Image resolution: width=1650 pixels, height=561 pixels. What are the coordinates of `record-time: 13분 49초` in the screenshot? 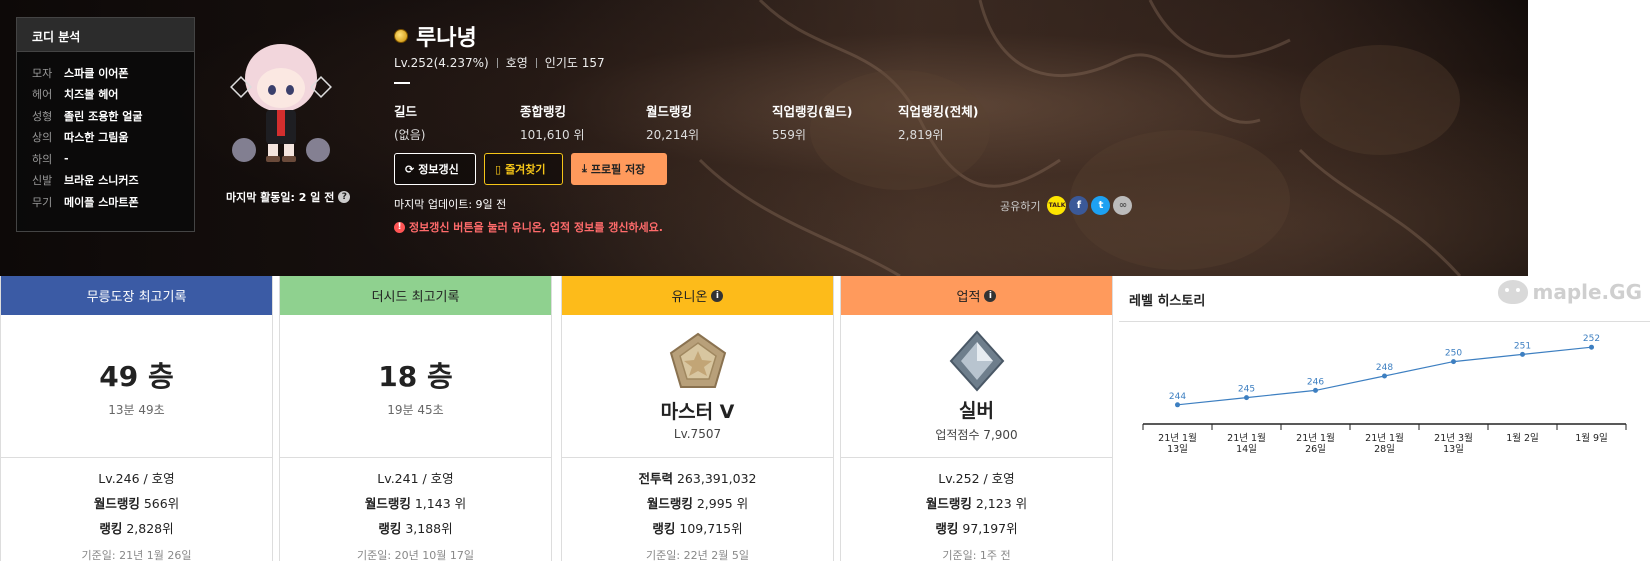 It's located at (136, 409).